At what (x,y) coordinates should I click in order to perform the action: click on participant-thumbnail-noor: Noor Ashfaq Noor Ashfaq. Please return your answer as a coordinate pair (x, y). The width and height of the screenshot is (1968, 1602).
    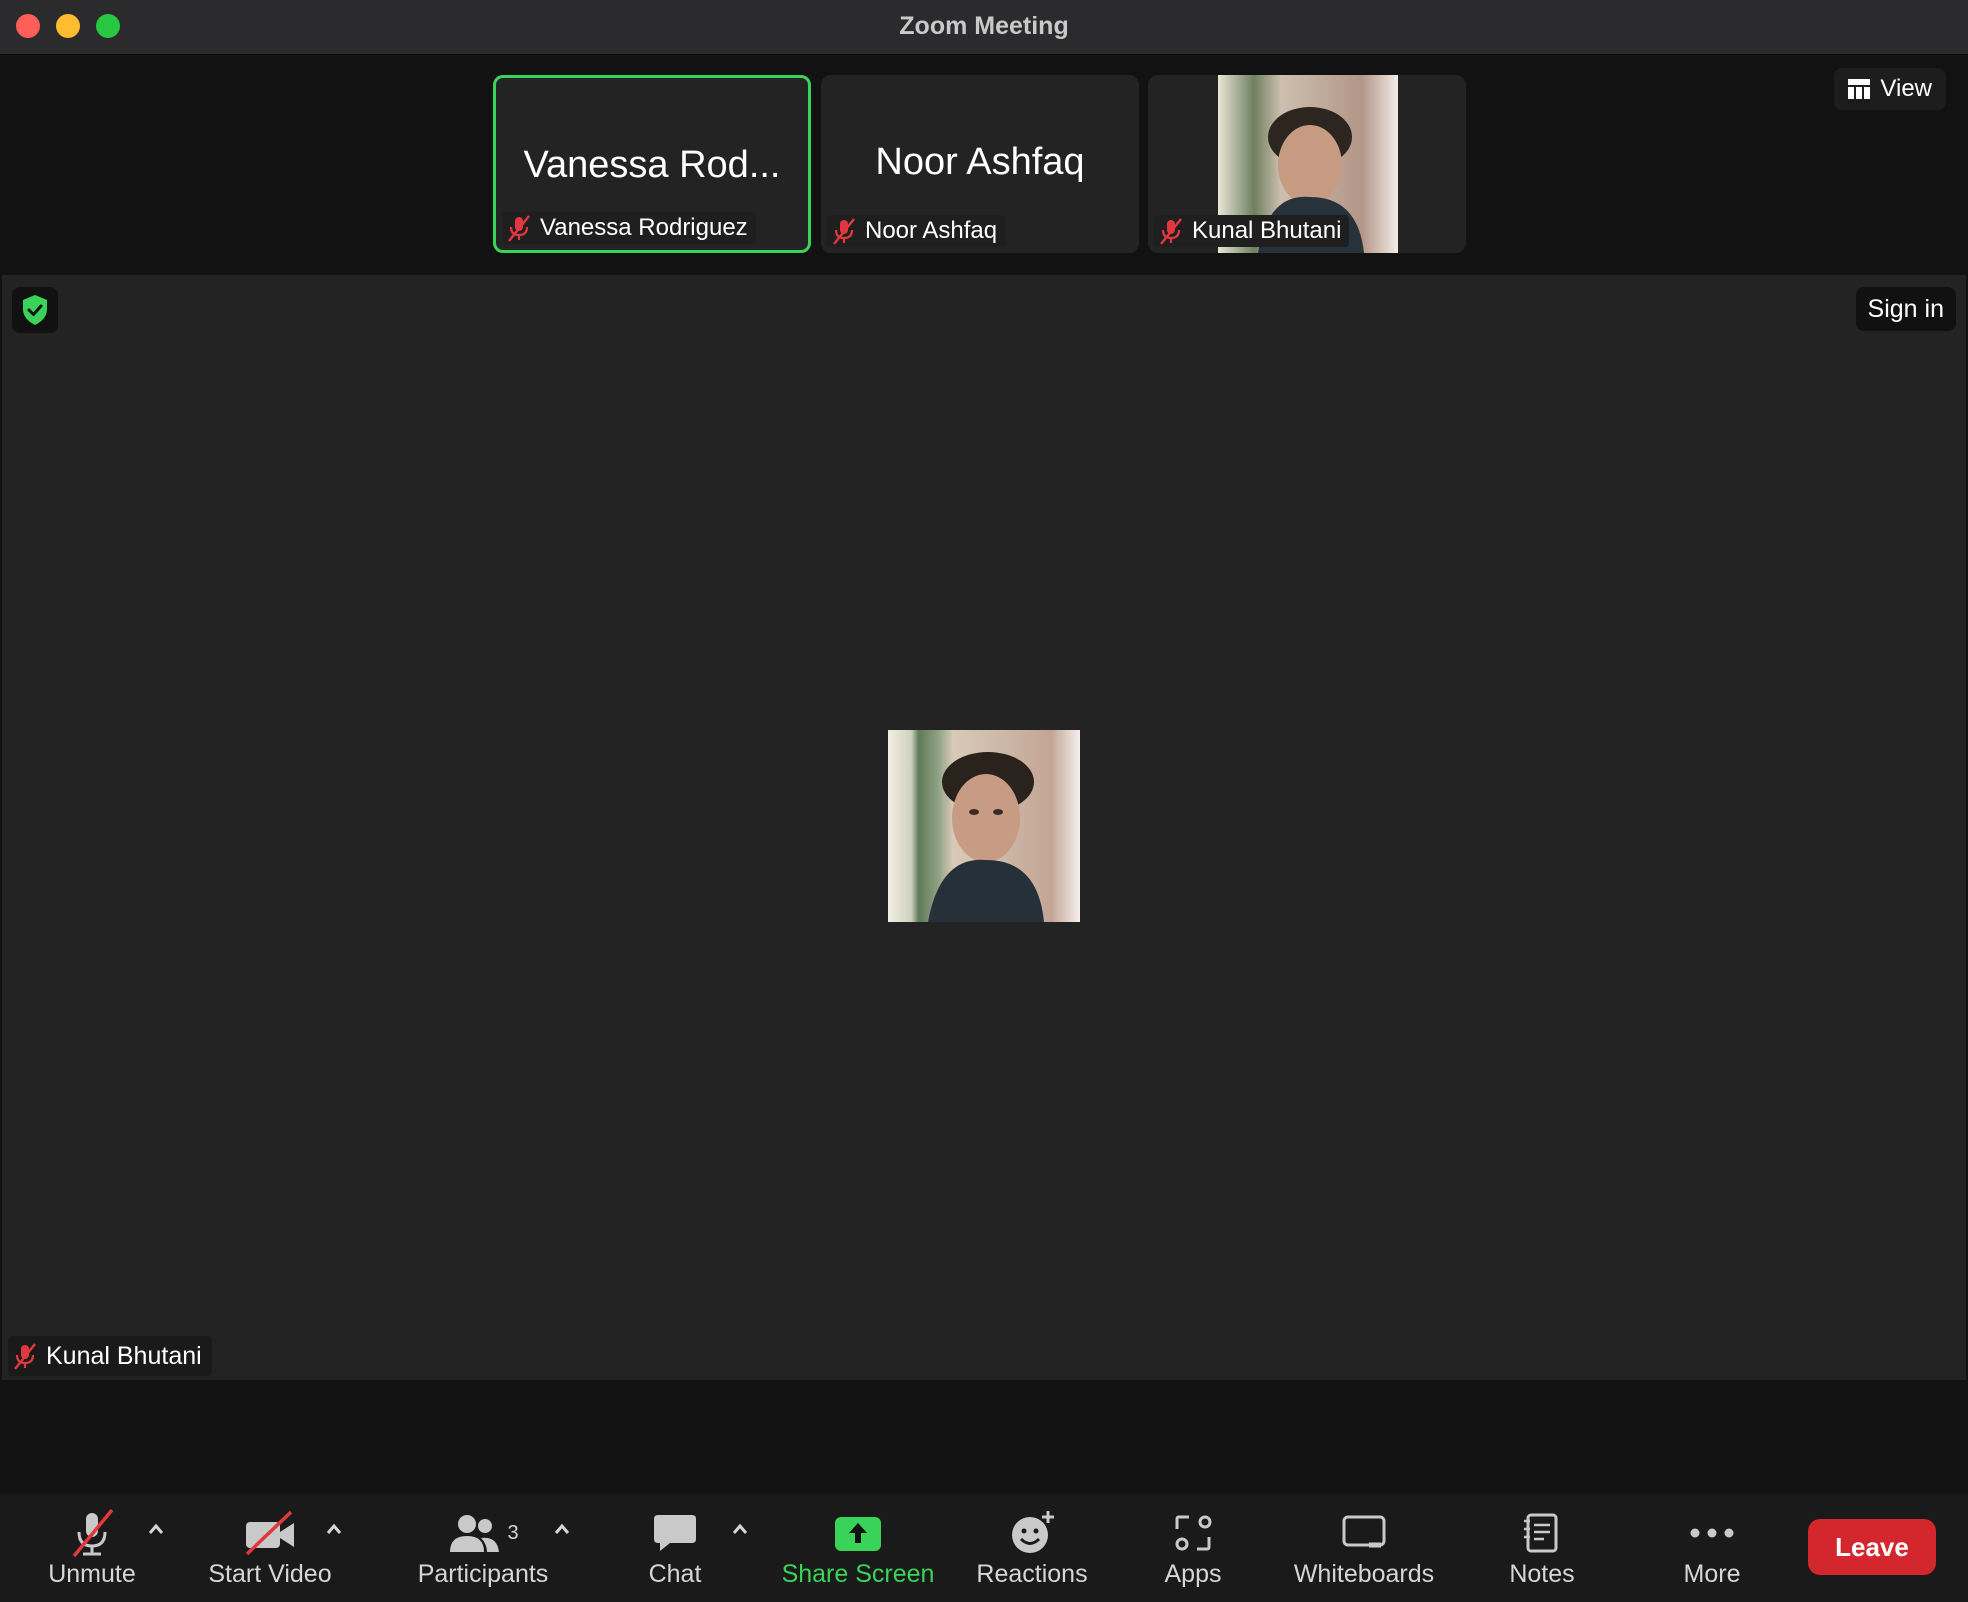
    Looking at the image, I should click on (980, 164).